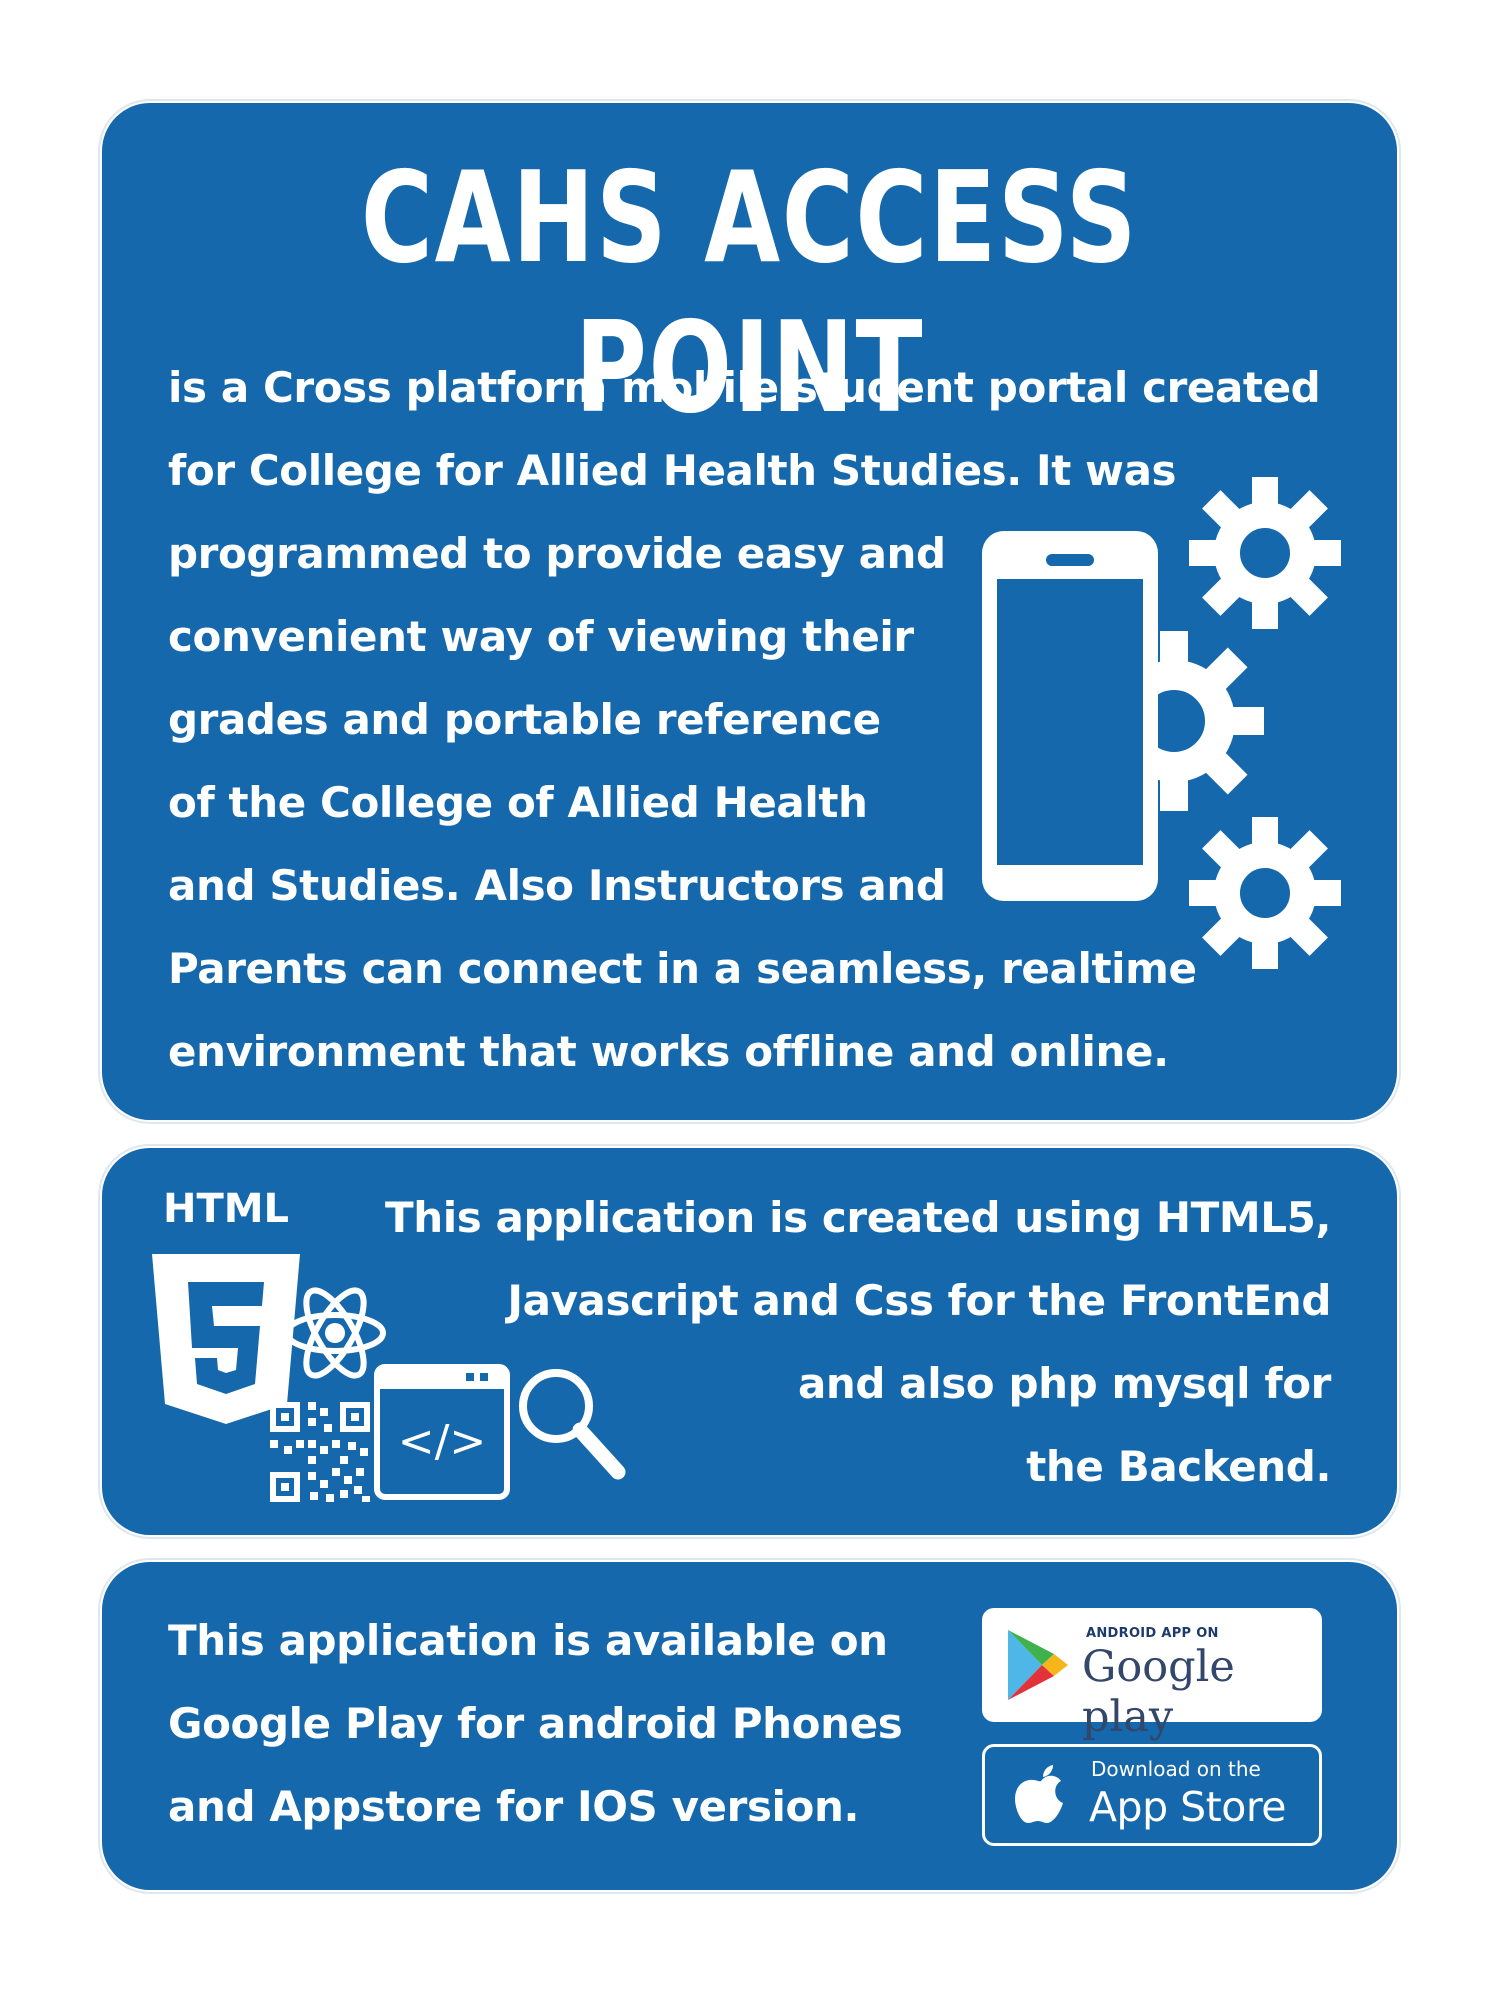 The image size is (1504, 2001). Describe the element at coordinates (1161, 723) in the screenshot. I see `phone-gears-illustration` at that location.